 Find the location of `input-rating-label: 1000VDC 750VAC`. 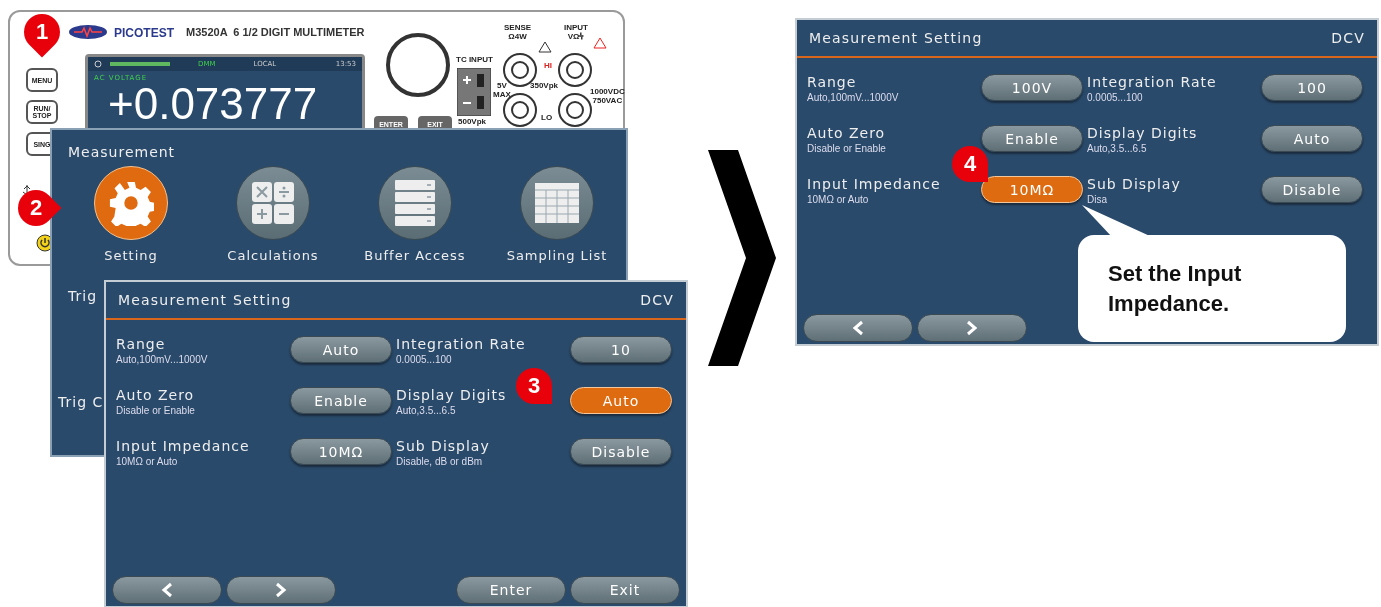

input-rating-label: 1000VDC 750VAC is located at coordinates (607, 97).